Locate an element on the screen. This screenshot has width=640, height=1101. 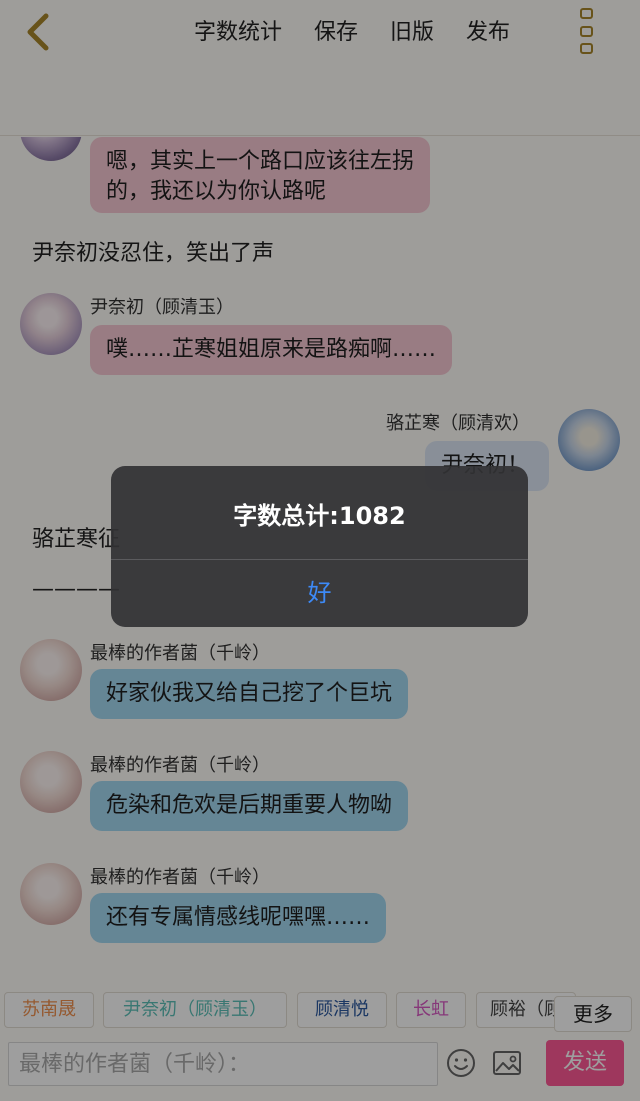
ok-button: 好 is located at coordinates (319, 593).